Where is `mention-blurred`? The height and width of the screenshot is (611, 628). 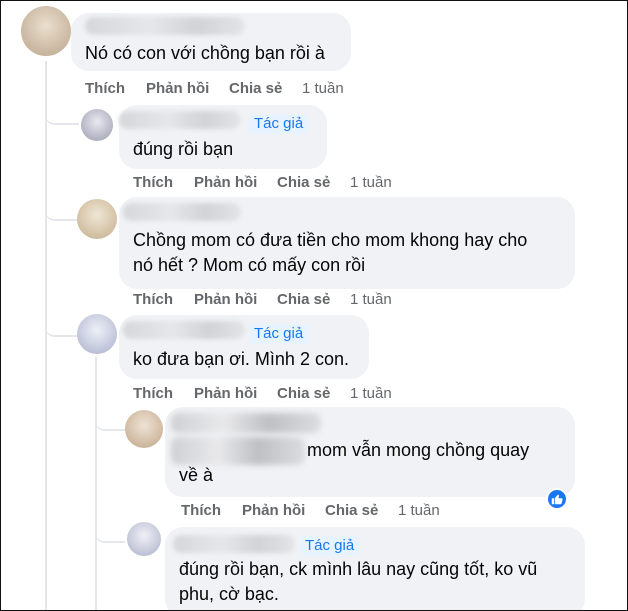
mention-blurred is located at coordinates (238, 451).